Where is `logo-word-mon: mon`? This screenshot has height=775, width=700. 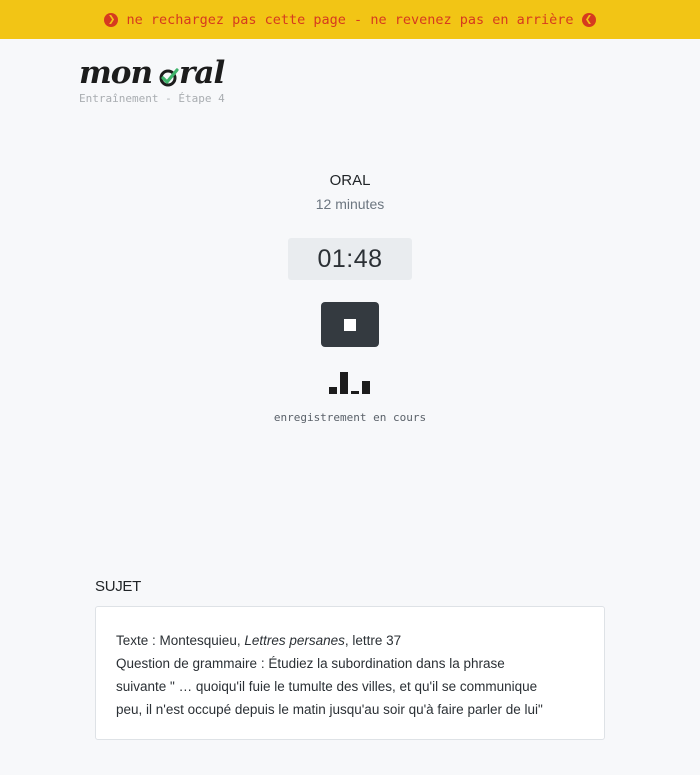 logo-word-mon: mon is located at coordinates (116, 73).